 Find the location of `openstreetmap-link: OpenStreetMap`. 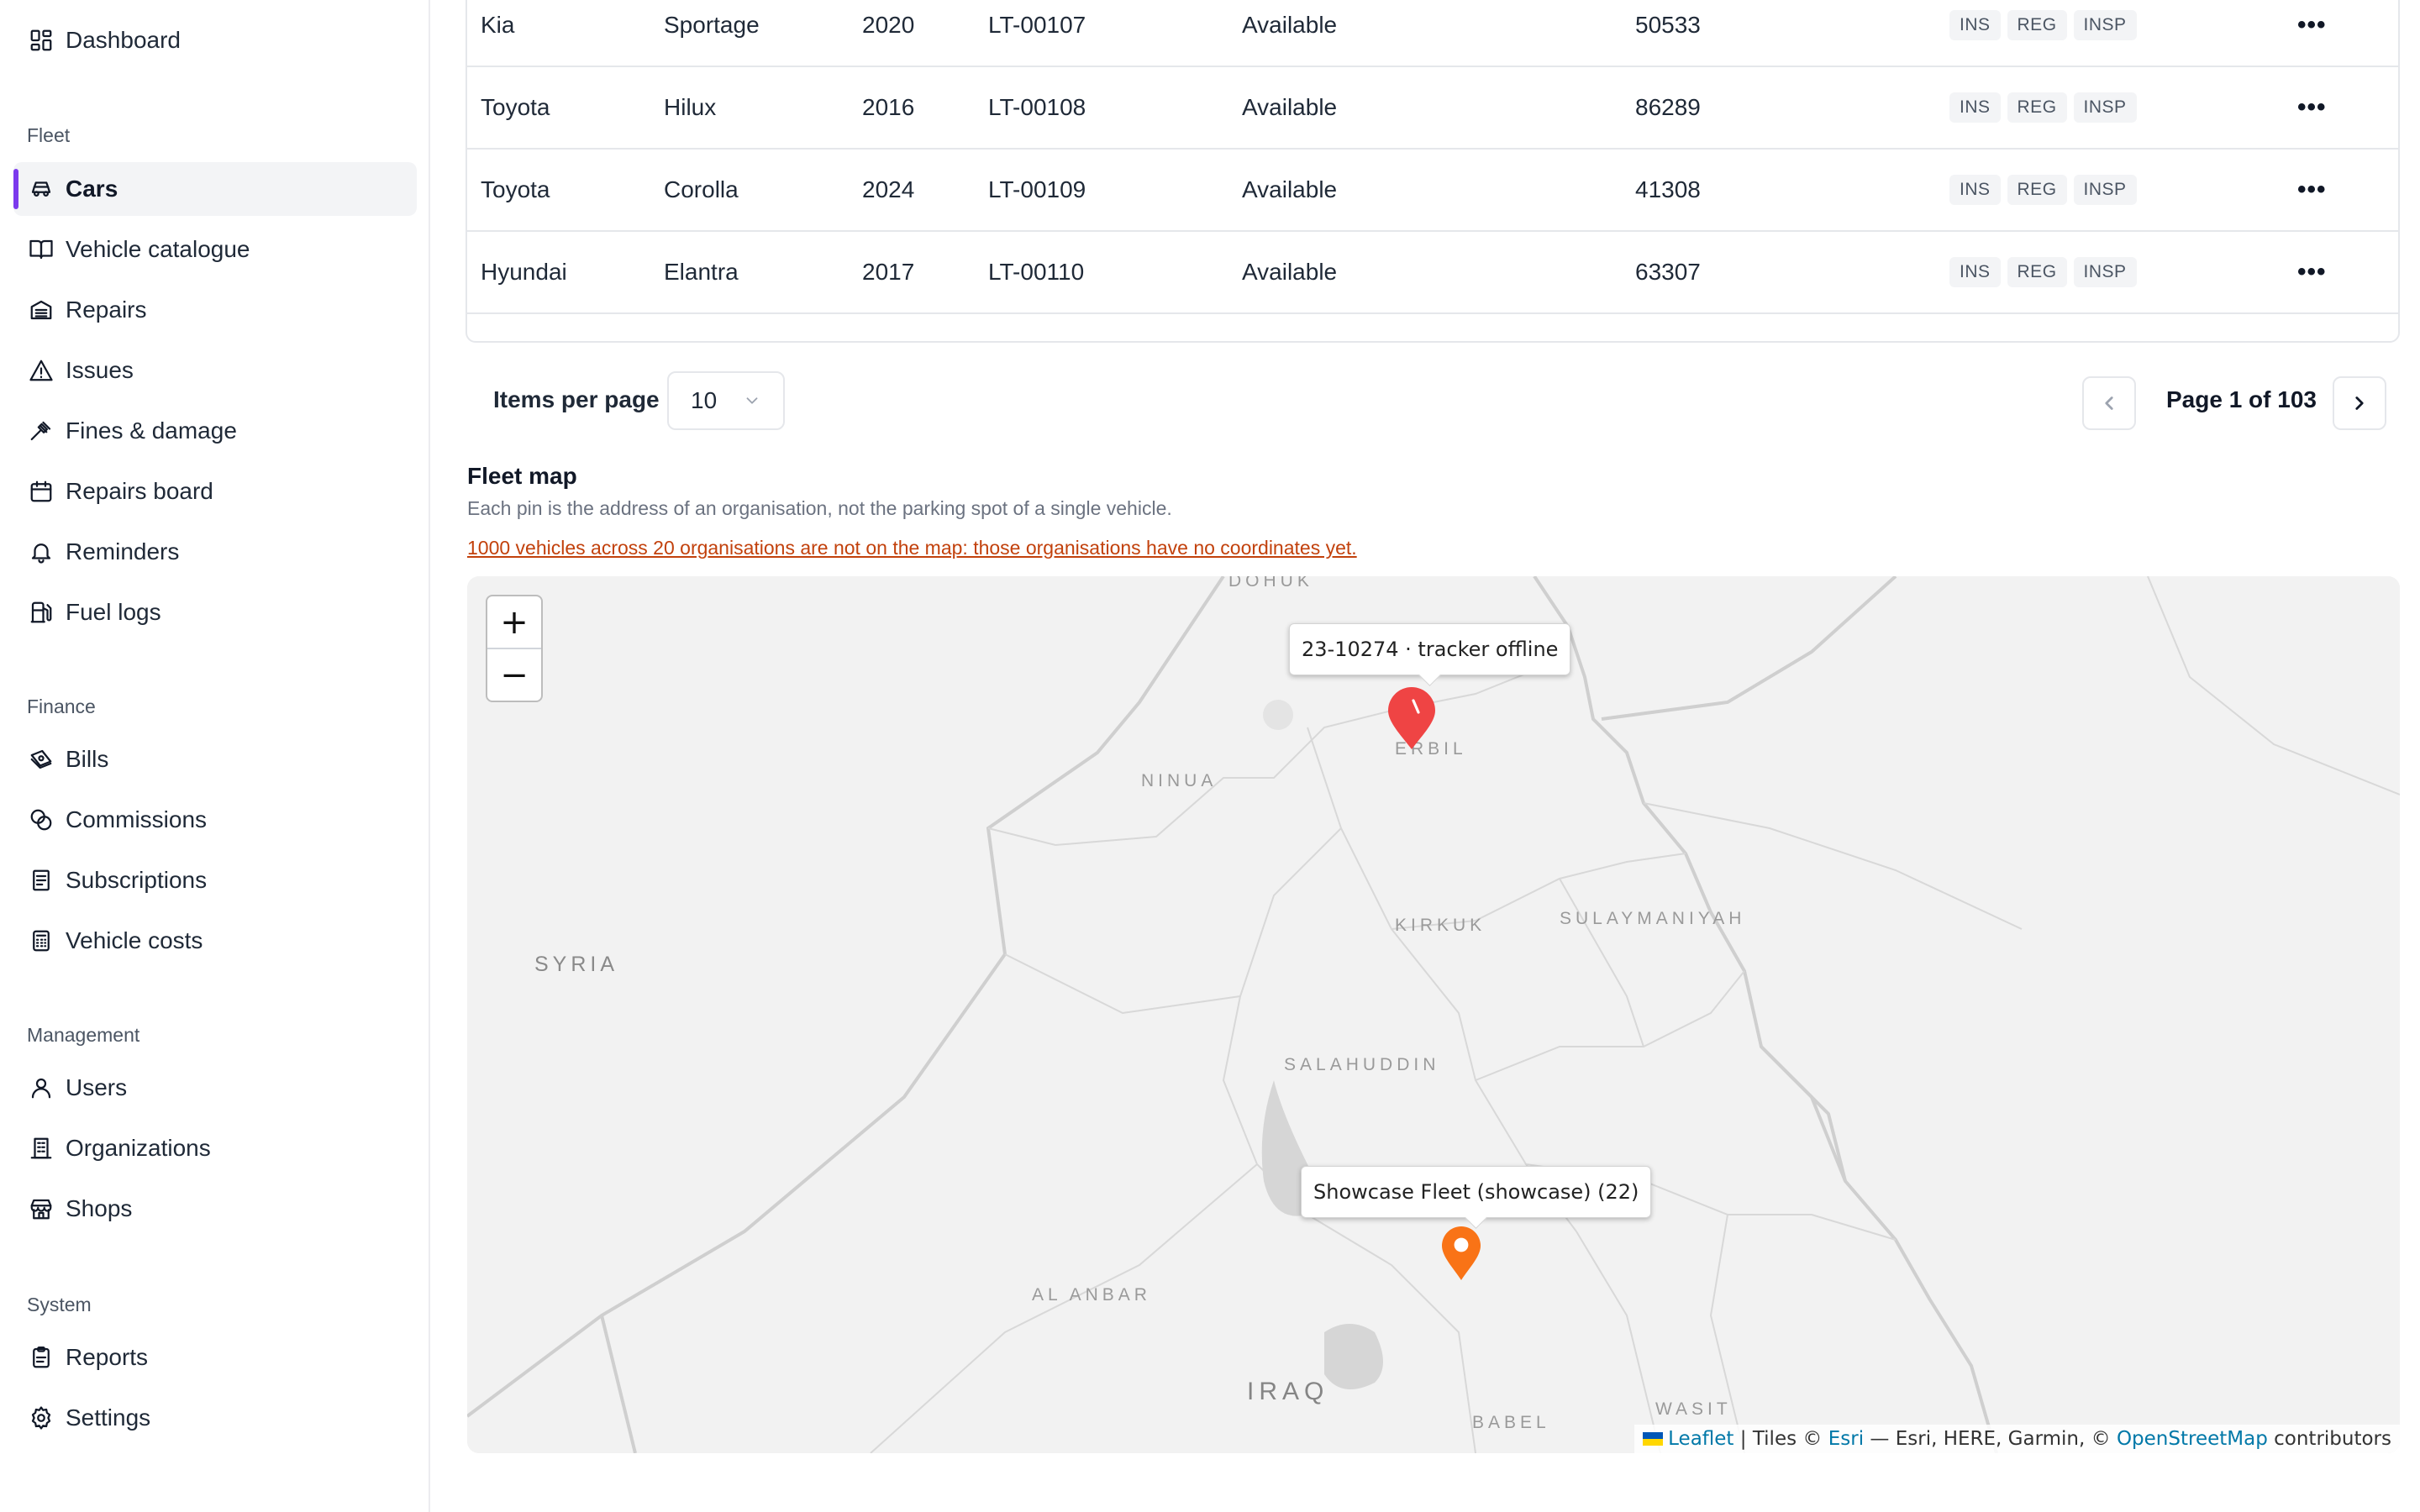

openstreetmap-link: OpenStreetMap is located at coordinates (2192, 1439).